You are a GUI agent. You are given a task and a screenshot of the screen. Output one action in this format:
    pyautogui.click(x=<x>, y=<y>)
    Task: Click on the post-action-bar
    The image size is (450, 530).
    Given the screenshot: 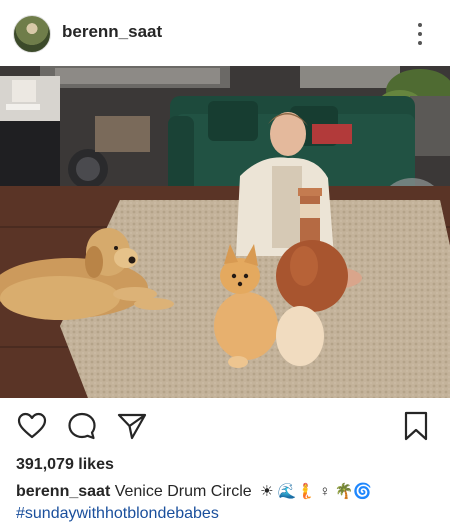 What is the action you would take?
    pyautogui.click(x=225, y=426)
    